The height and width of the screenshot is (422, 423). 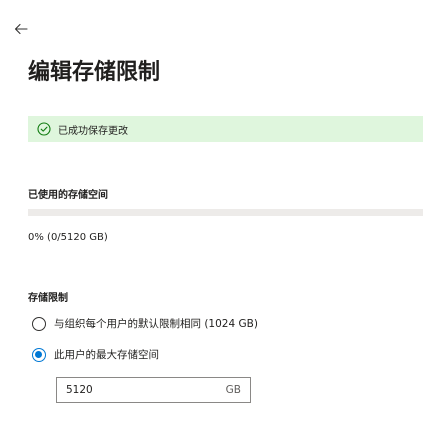 I want to click on storage-limit-label: 存储限制, so click(x=48, y=298).